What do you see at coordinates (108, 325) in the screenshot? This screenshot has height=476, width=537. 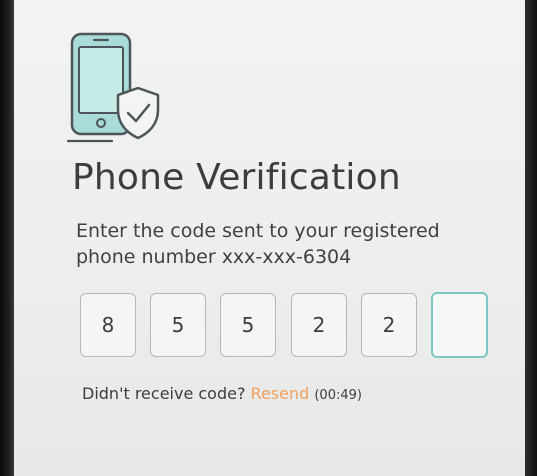 I see `otp-digit-1: 8` at bounding box center [108, 325].